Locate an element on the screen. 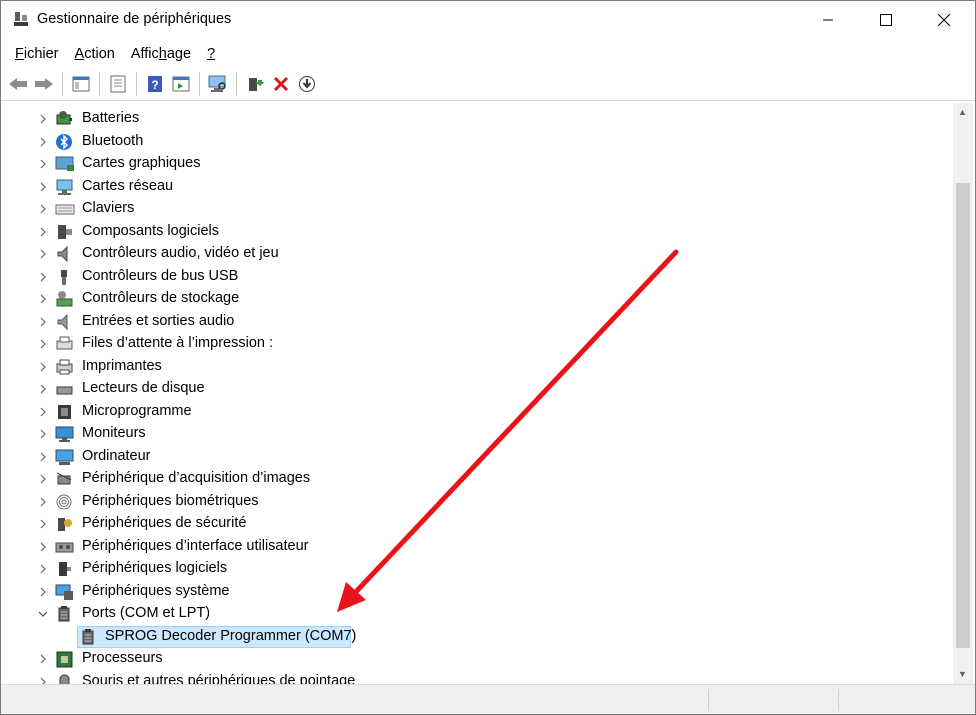 This screenshot has height=715, width=976. tree-category-item: Entrées et sorties audio is located at coordinates (478, 322).